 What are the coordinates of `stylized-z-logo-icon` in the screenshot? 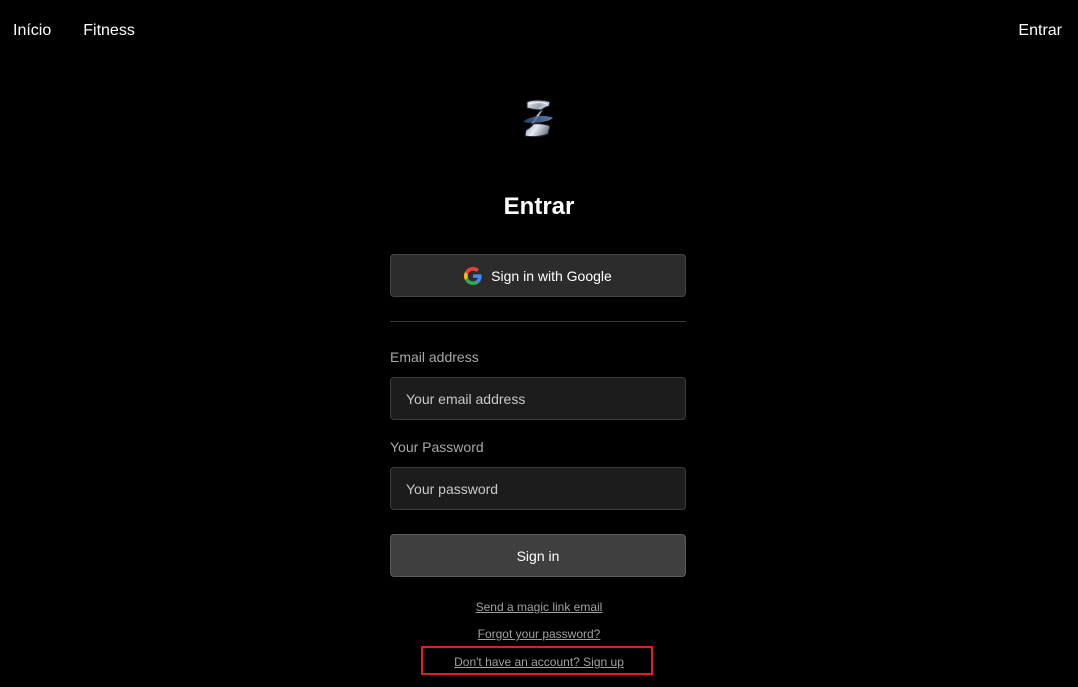 It's located at (538, 119).